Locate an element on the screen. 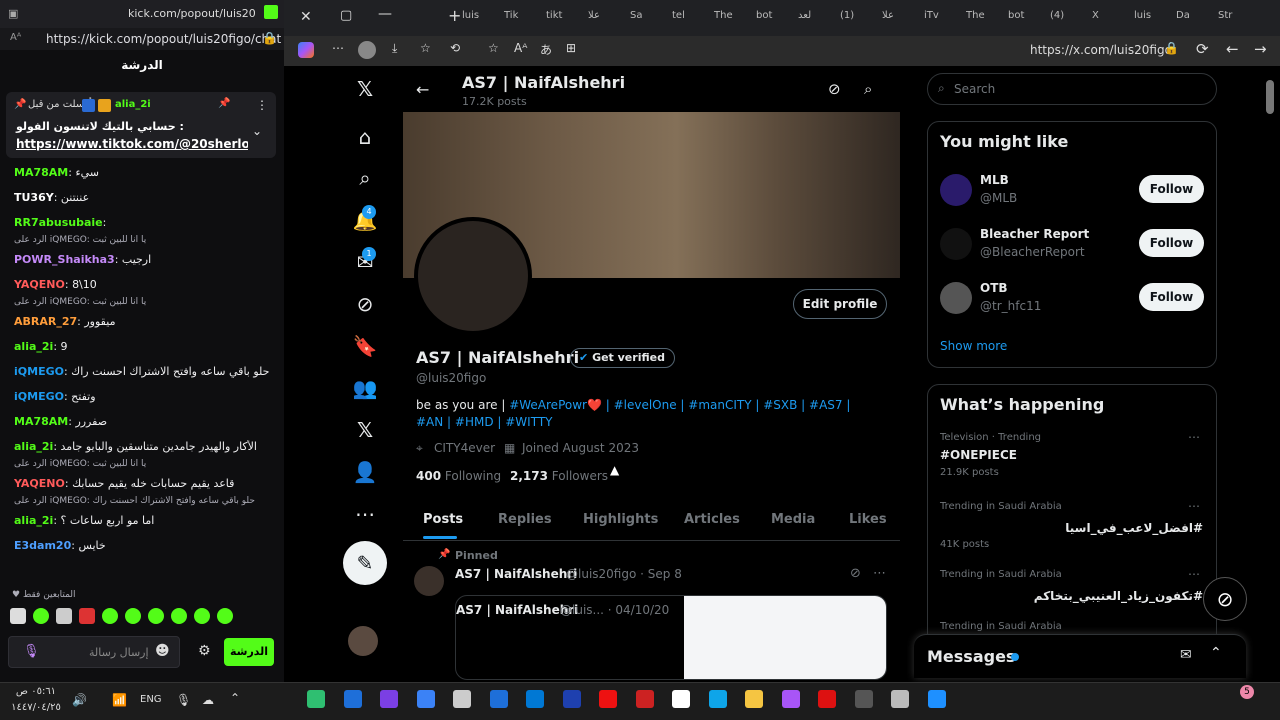 The height and width of the screenshot is (720, 1280). chat-message: MA78AM: سيء is located at coordinates (145, 172).